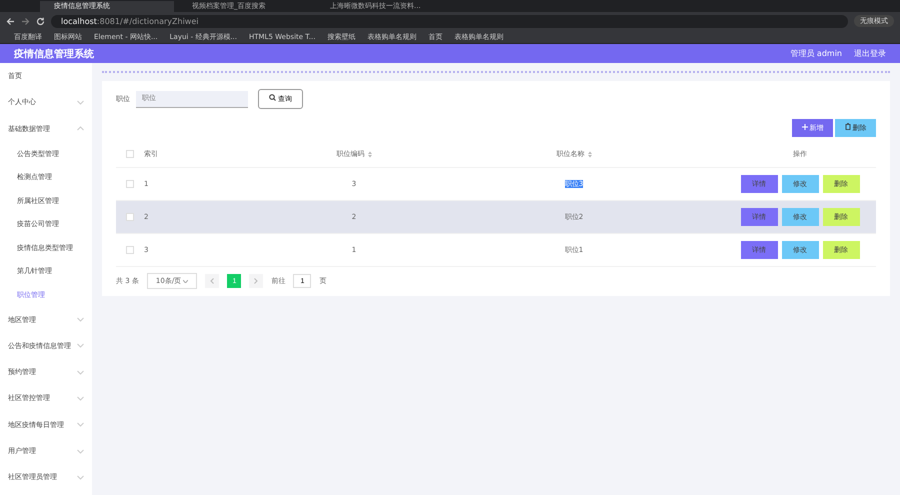  I want to click on forward-icon, so click(25, 21).